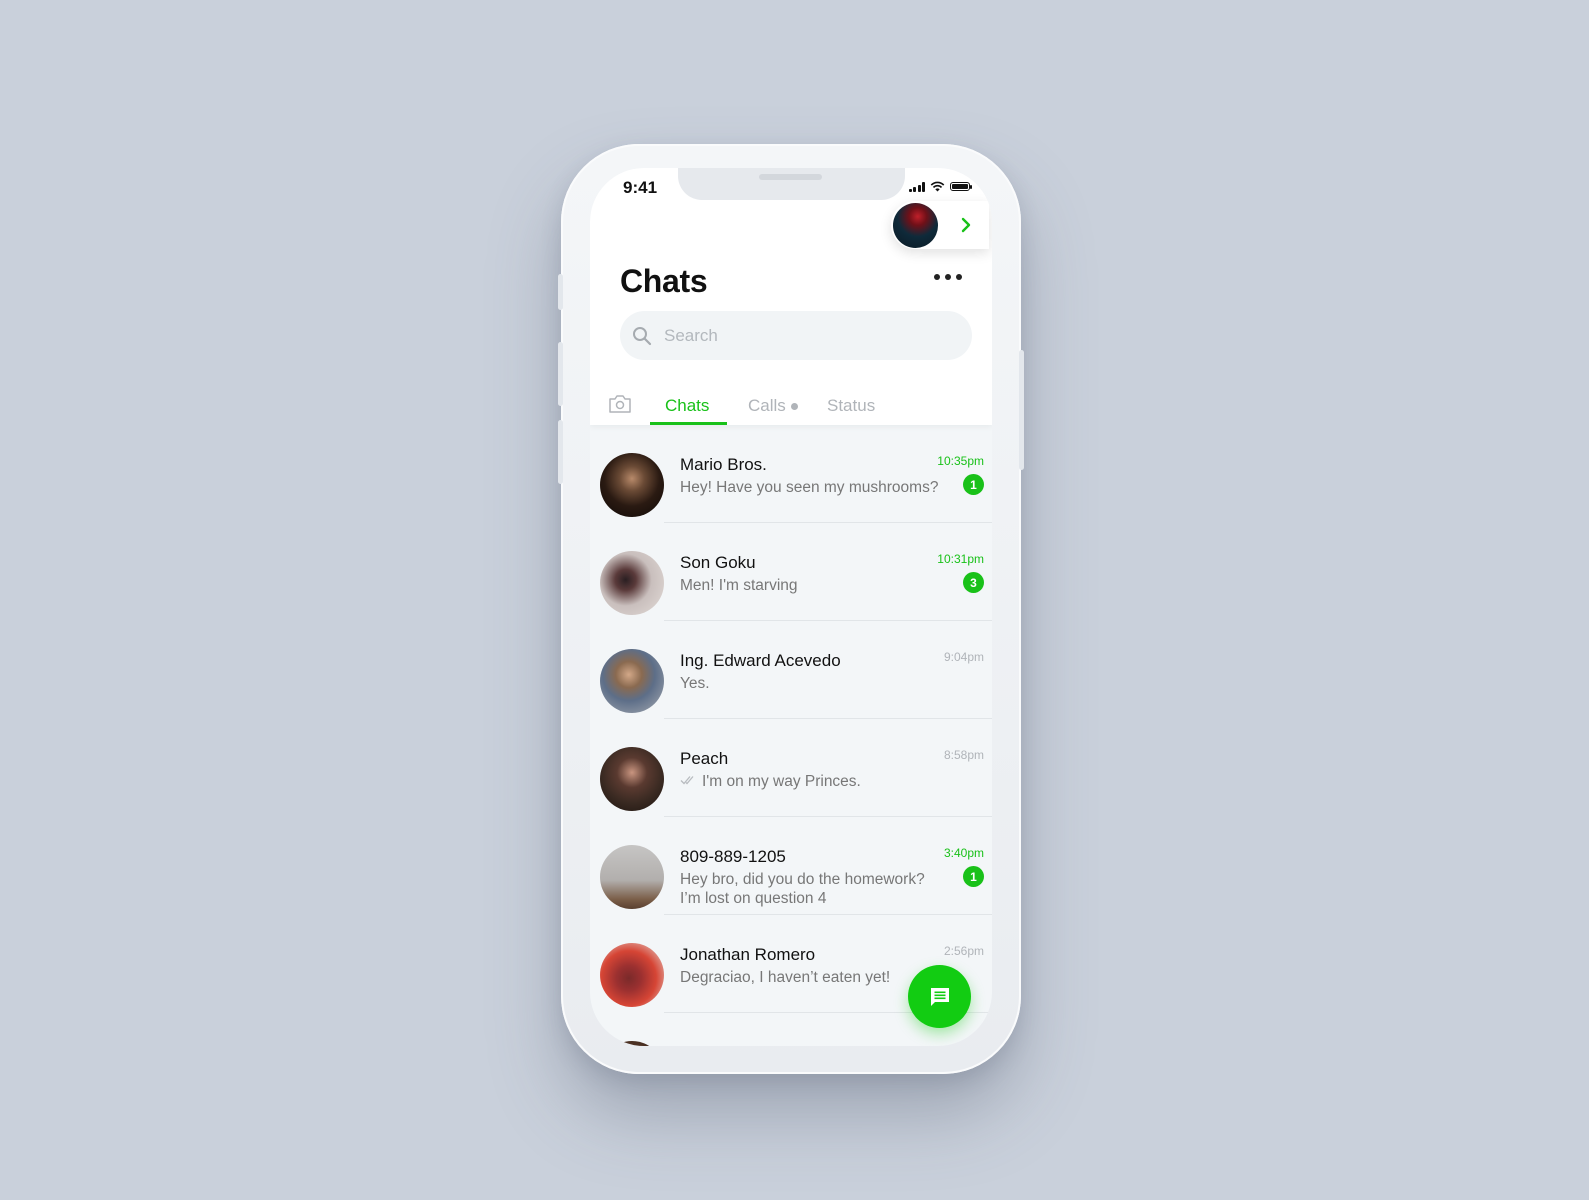  What do you see at coordinates (960, 461) in the screenshot?
I see `chat-time: 10:35pm` at bounding box center [960, 461].